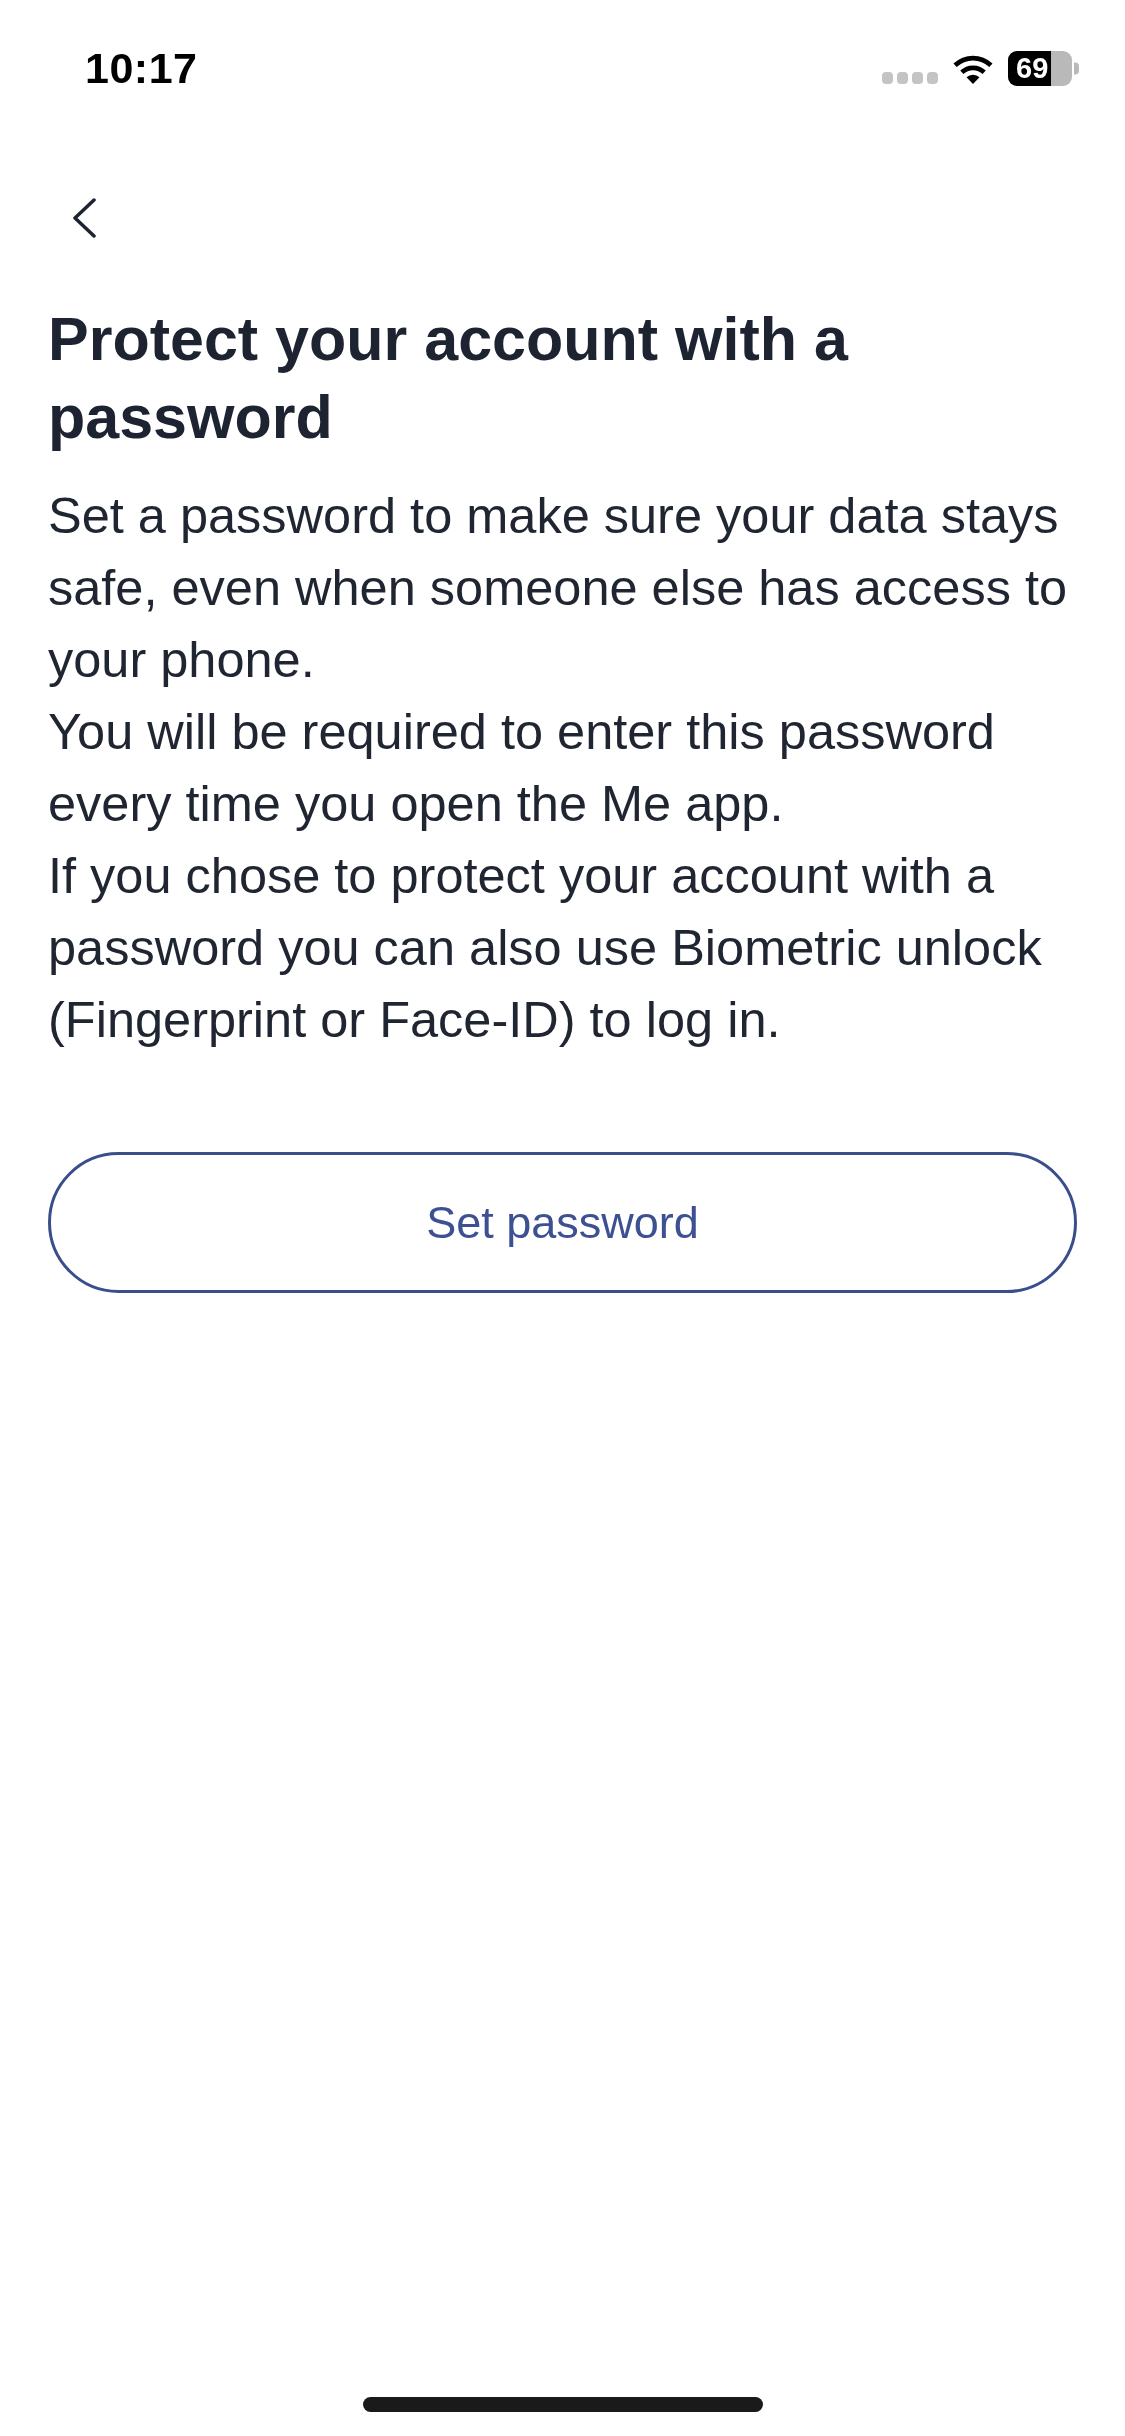  What do you see at coordinates (558, 588) in the screenshot?
I see `description-paragraph: Set a password to make sure your data stays safe, even when someone else has access to your phone.` at bounding box center [558, 588].